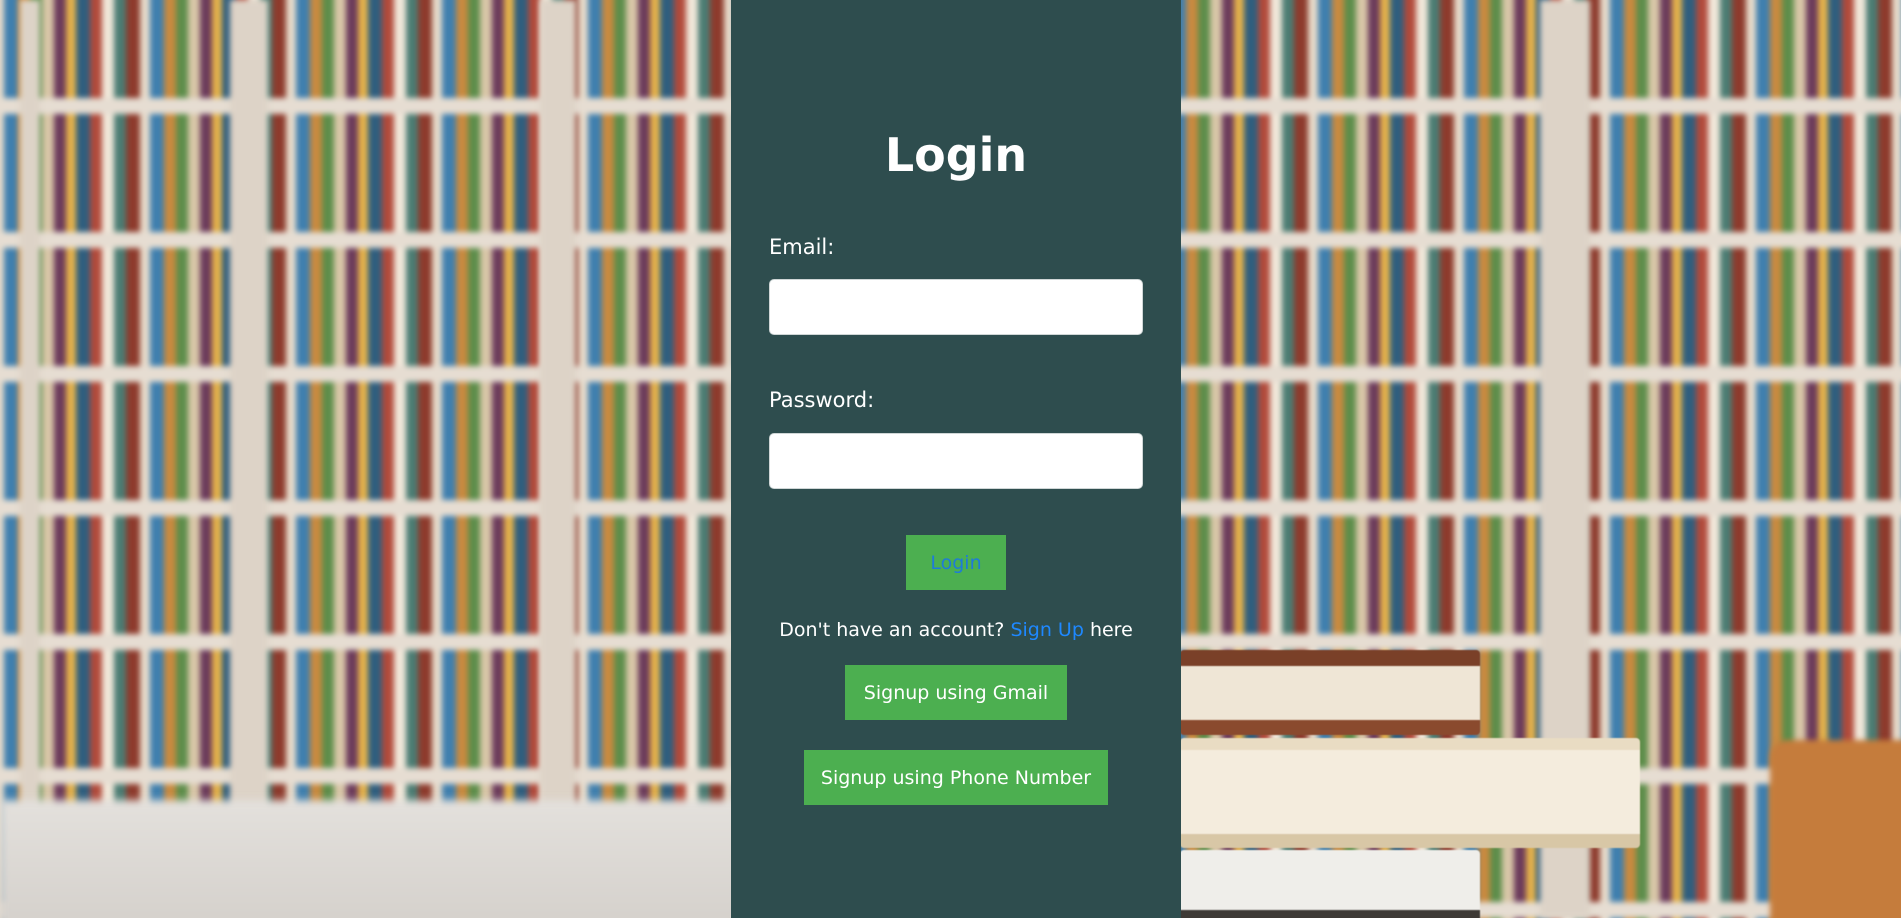 This screenshot has height=918, width=1901. What do you see at coordinates (822, 400) in the screenshot?
I see `password-label: Password:` at bounding box center [822, 400].